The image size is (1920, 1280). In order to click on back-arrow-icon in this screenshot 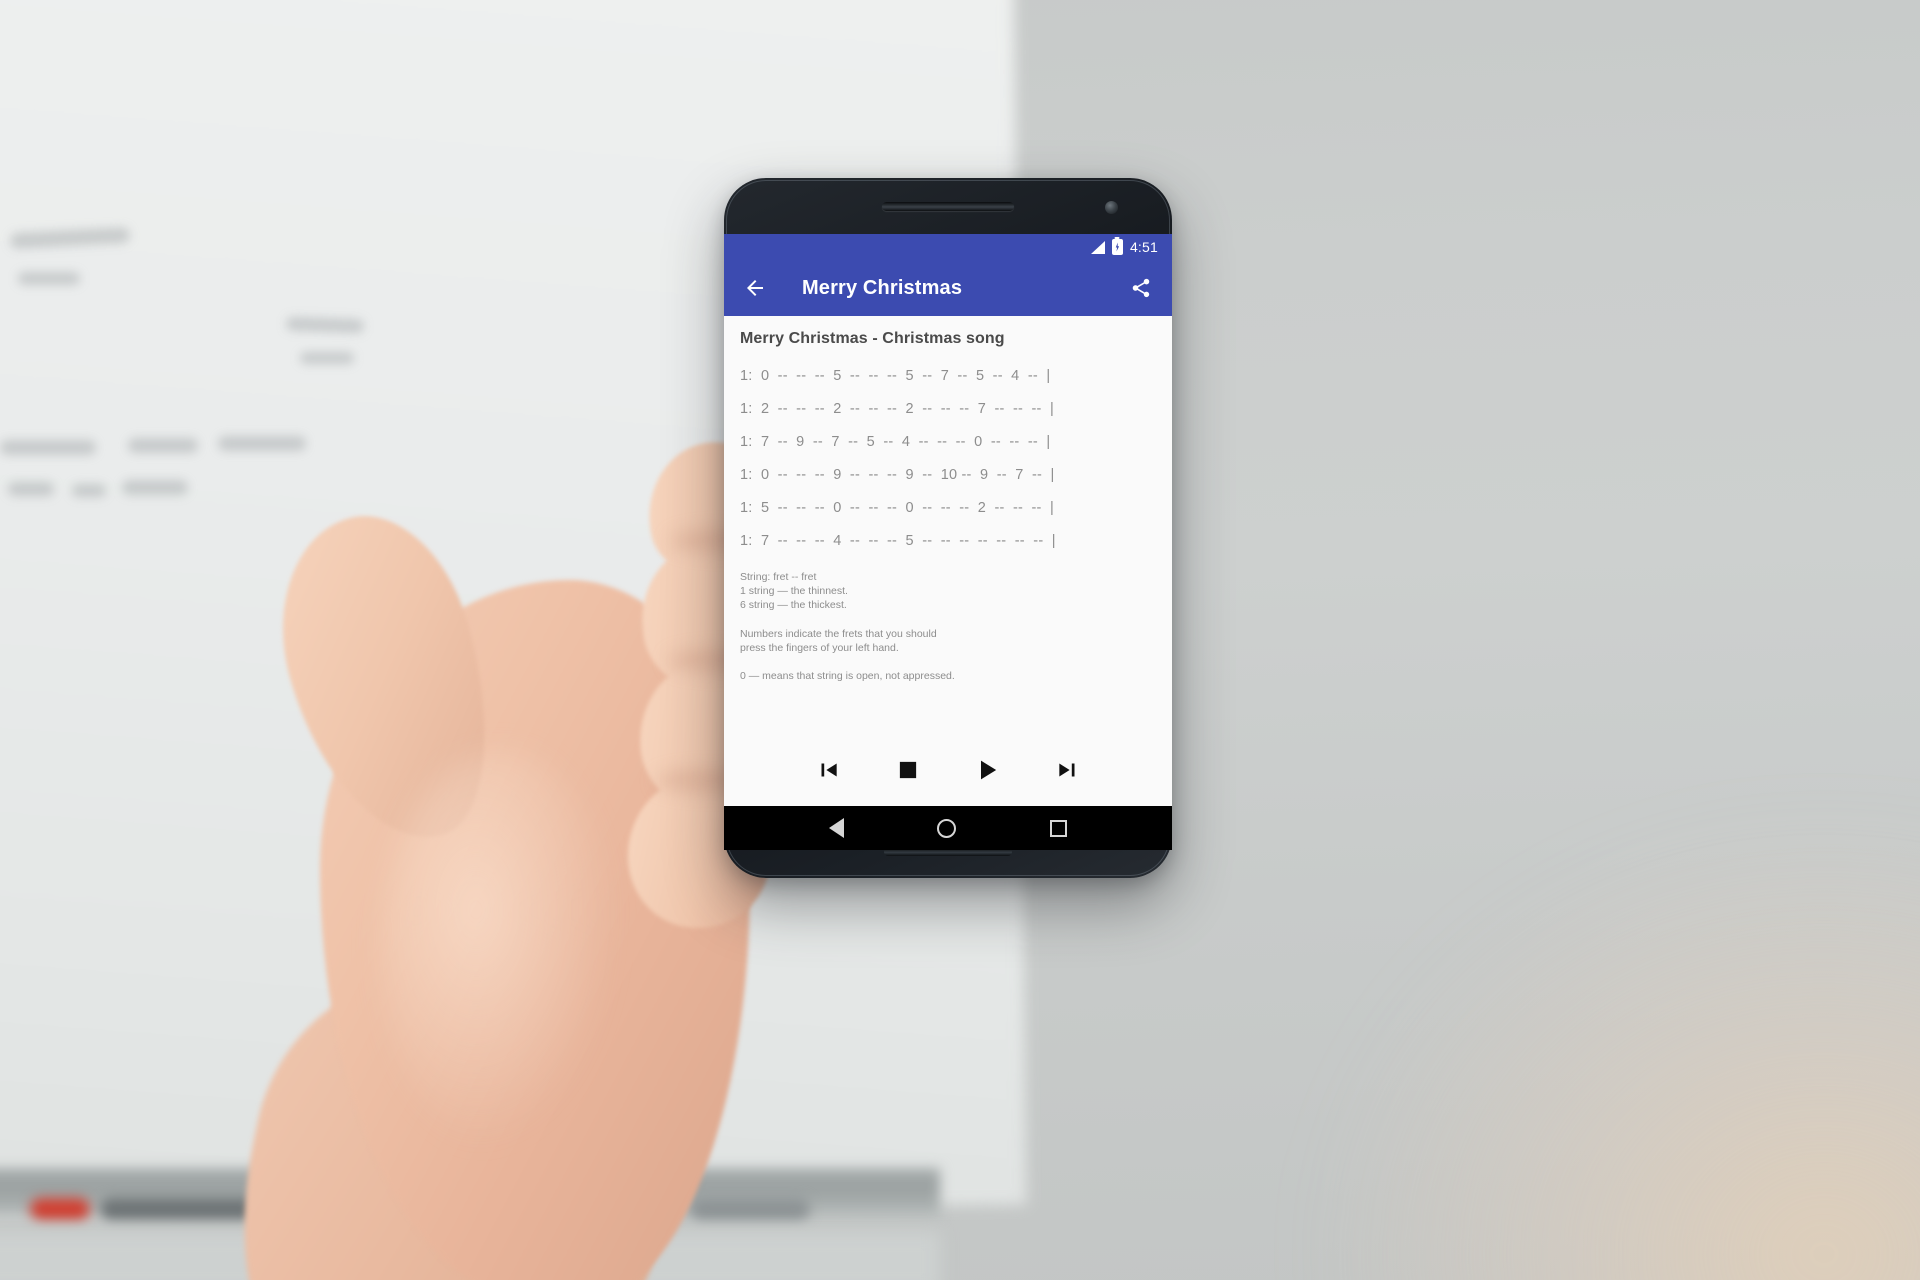, I will do `click(755, 288)`.